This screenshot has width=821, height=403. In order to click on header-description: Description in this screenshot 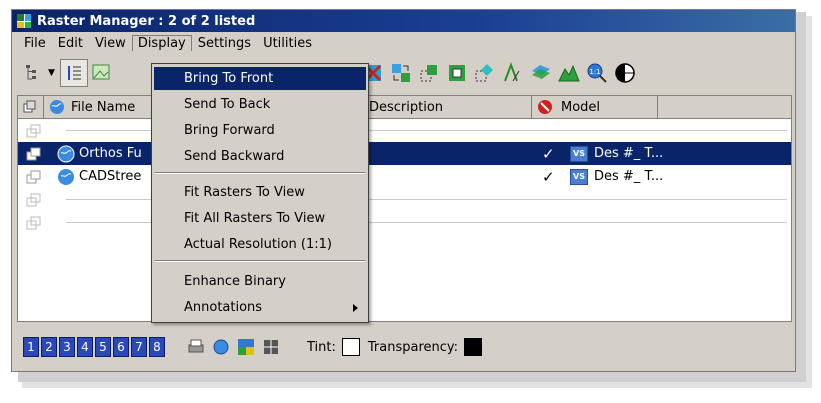, I will do `click(448, 107)`.